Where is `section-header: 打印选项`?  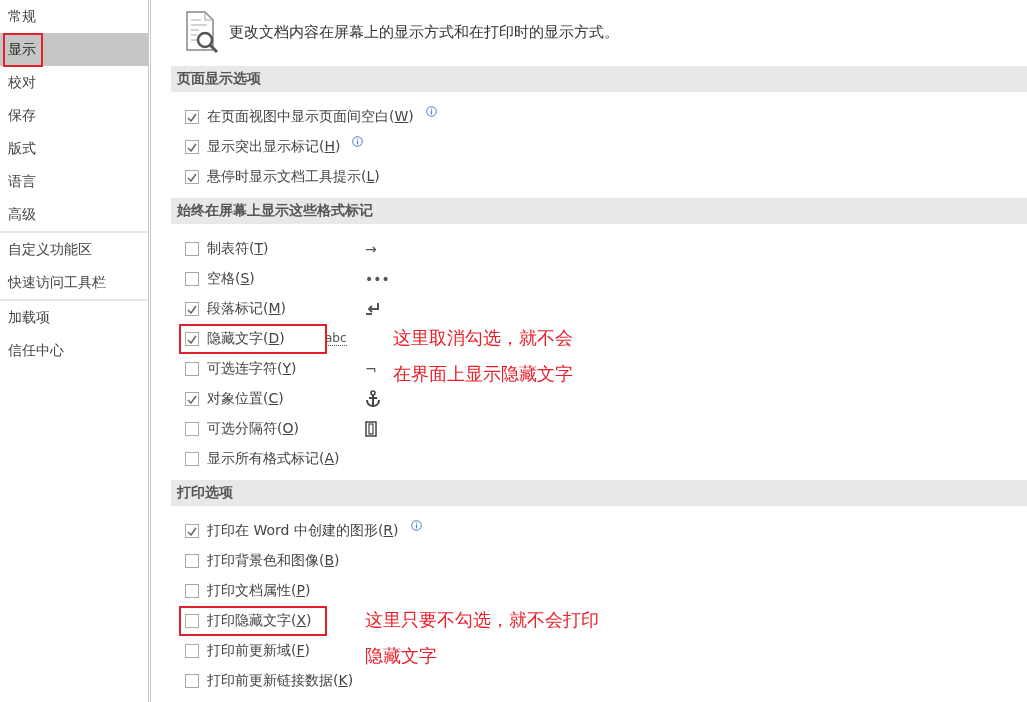
section-header: 打印选项 is located at coordinates (599, 493).